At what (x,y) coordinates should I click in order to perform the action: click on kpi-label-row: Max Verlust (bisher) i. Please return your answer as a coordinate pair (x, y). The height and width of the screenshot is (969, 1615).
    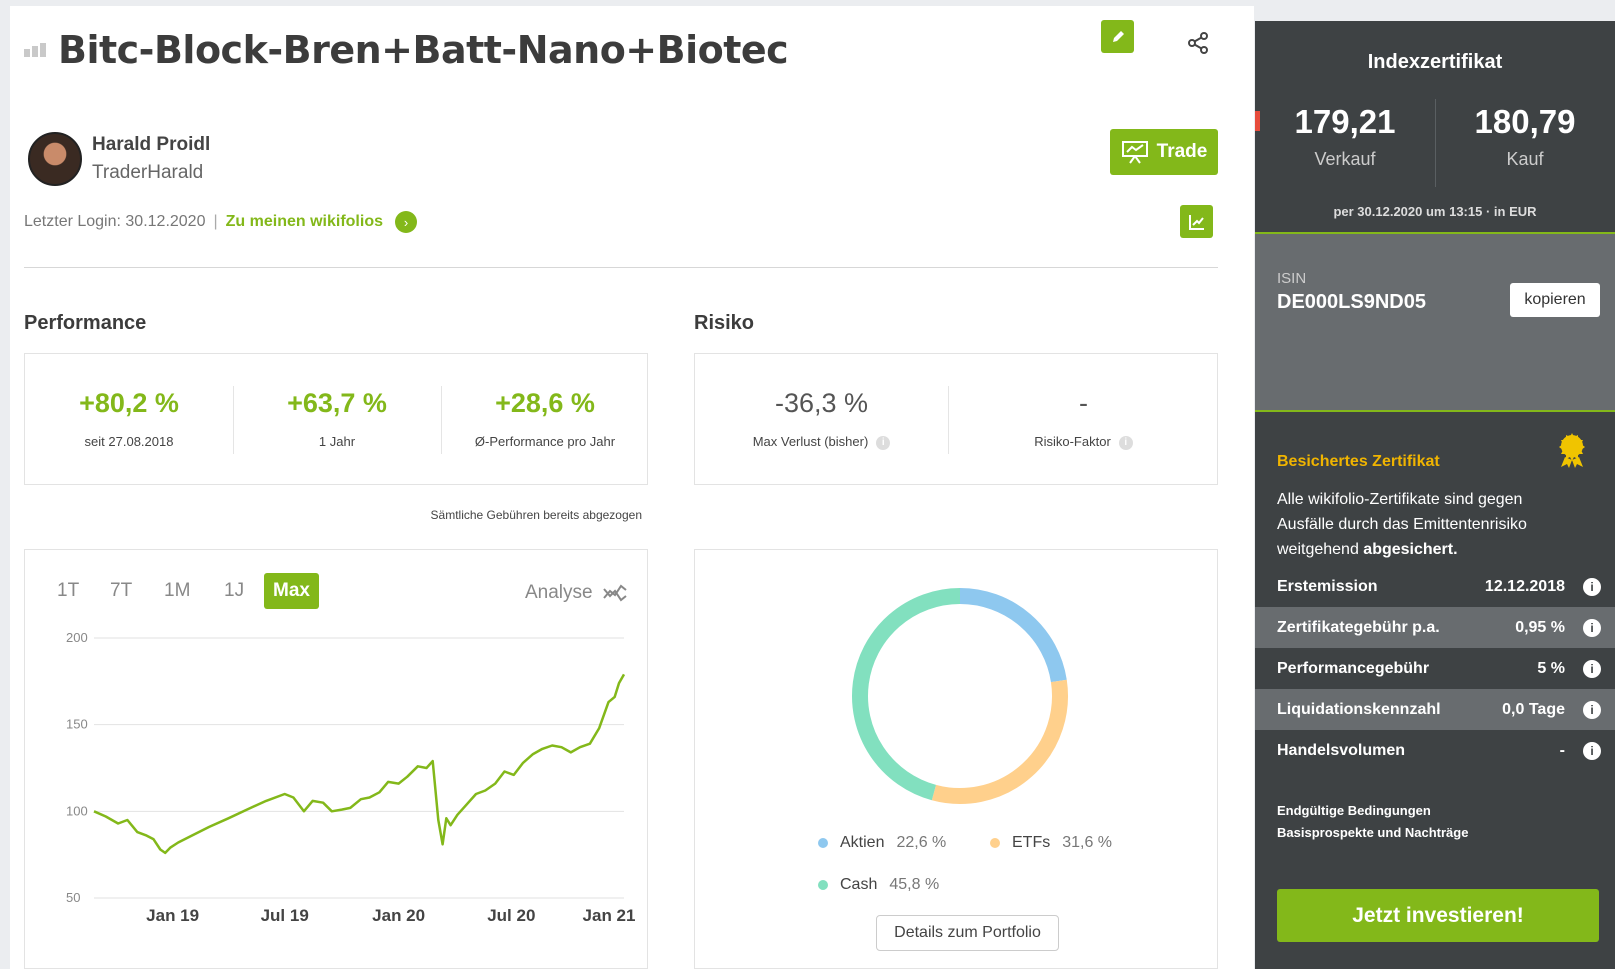
    Looking at the image, I should click on (821, 442).